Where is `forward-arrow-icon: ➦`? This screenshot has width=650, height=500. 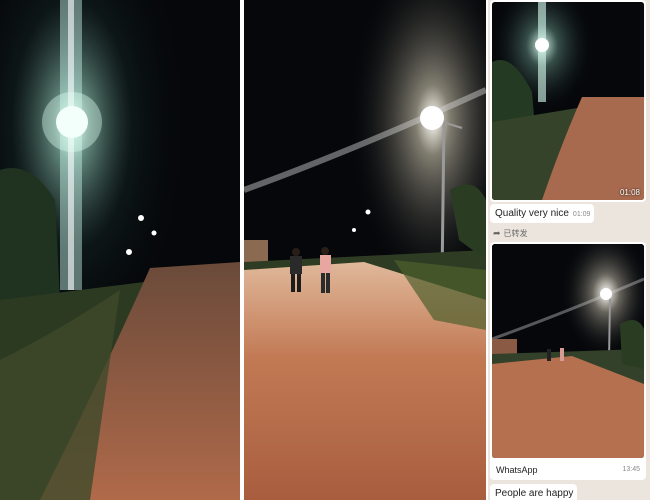 forward-arrow-icon: ➦ is located at coordinates (497, 233).